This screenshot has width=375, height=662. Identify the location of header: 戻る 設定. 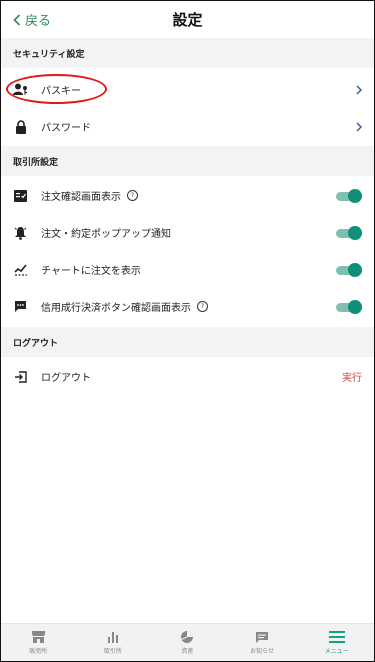
(187, 19).